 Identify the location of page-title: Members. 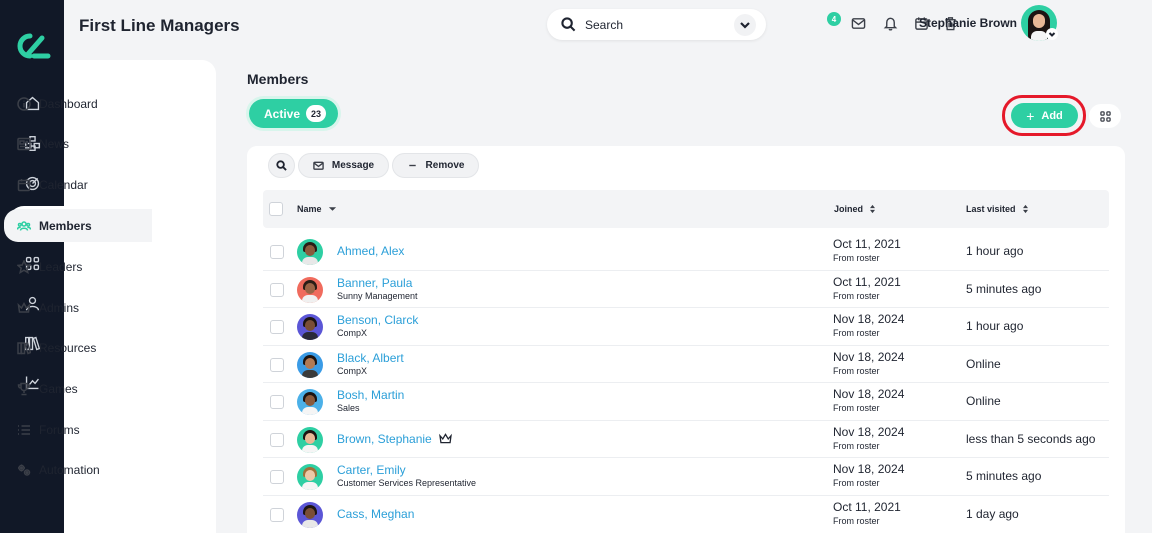
(278, 79).